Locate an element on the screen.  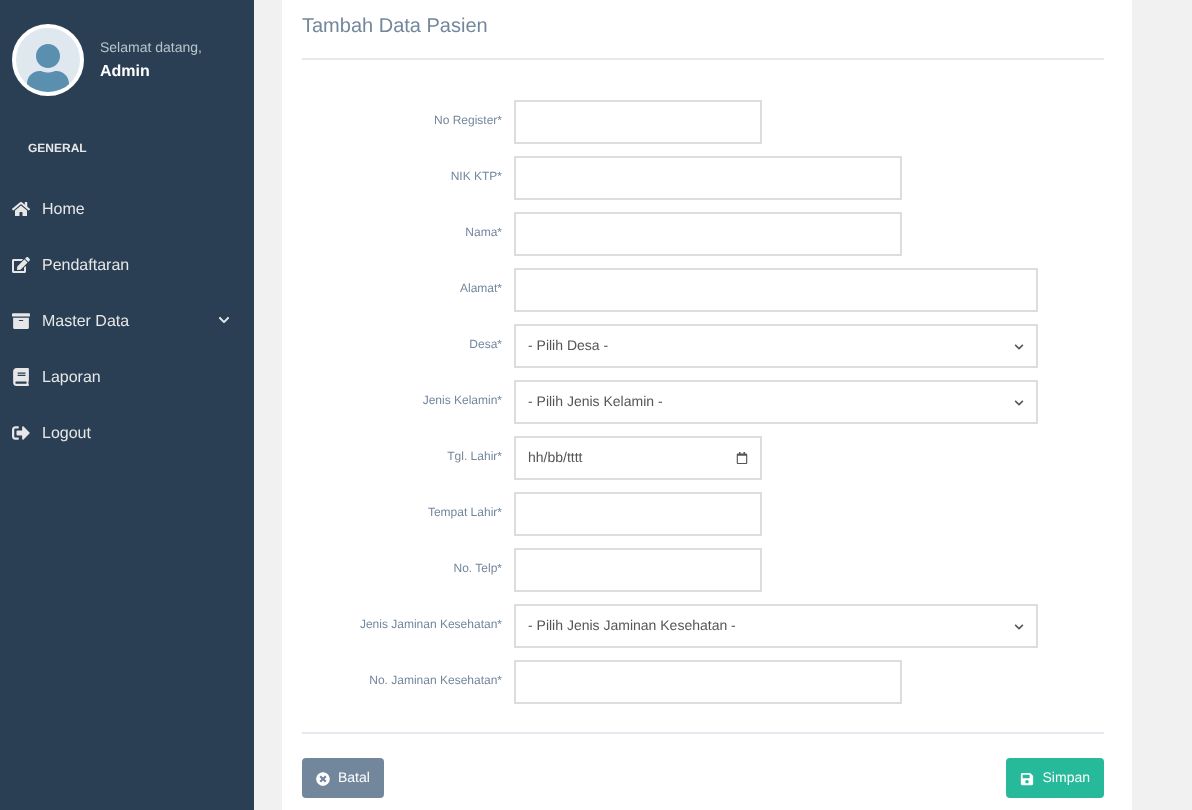
book-icon is located at coordinates (21, 376).